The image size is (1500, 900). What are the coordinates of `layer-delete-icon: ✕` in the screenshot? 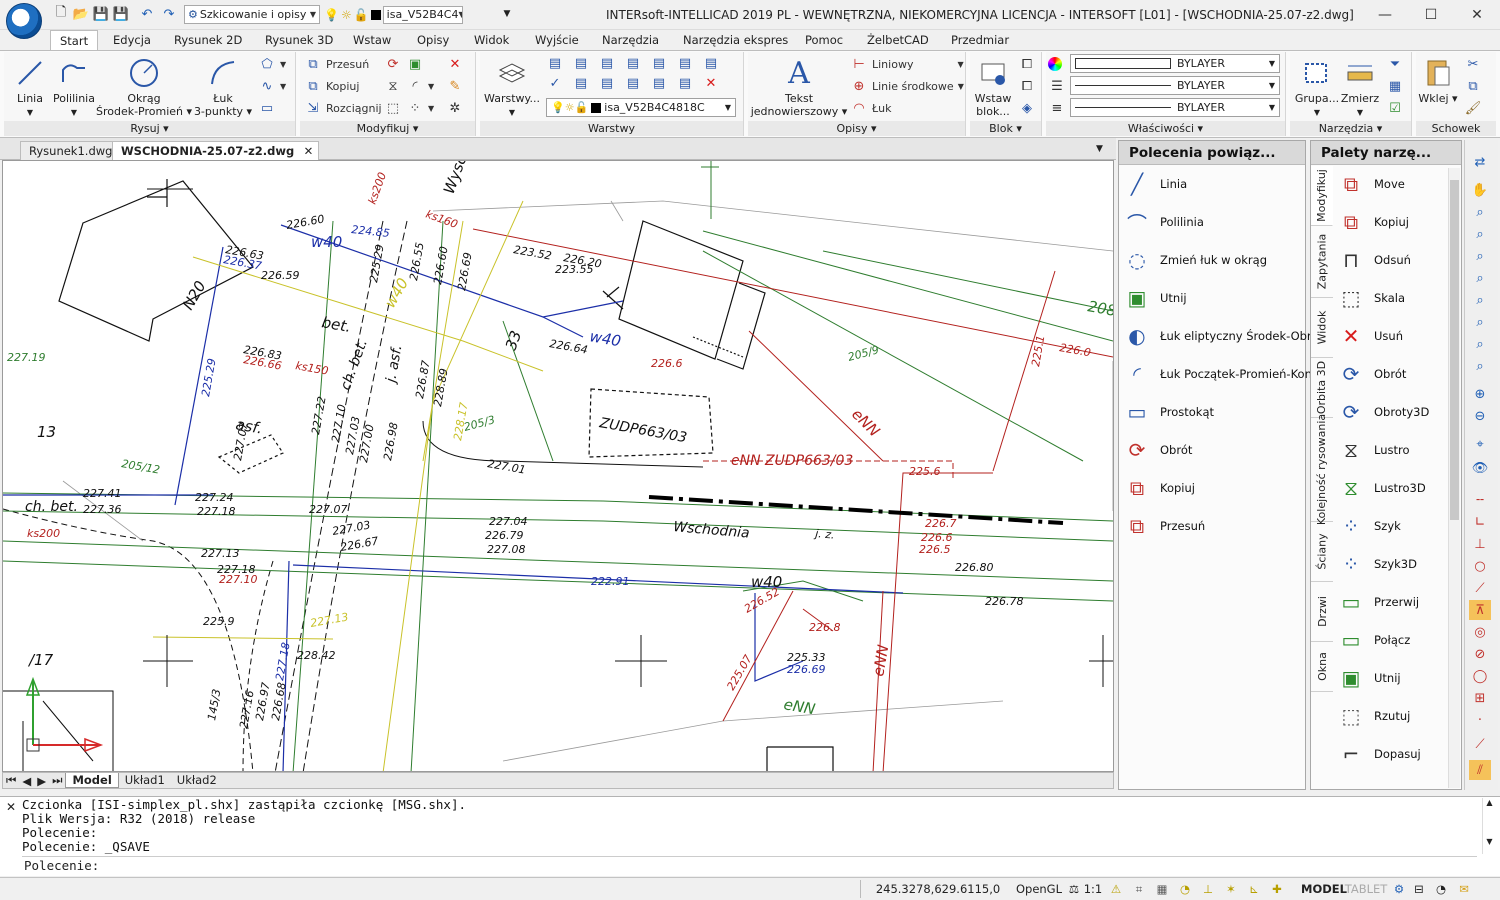 It's located at (711, 83).